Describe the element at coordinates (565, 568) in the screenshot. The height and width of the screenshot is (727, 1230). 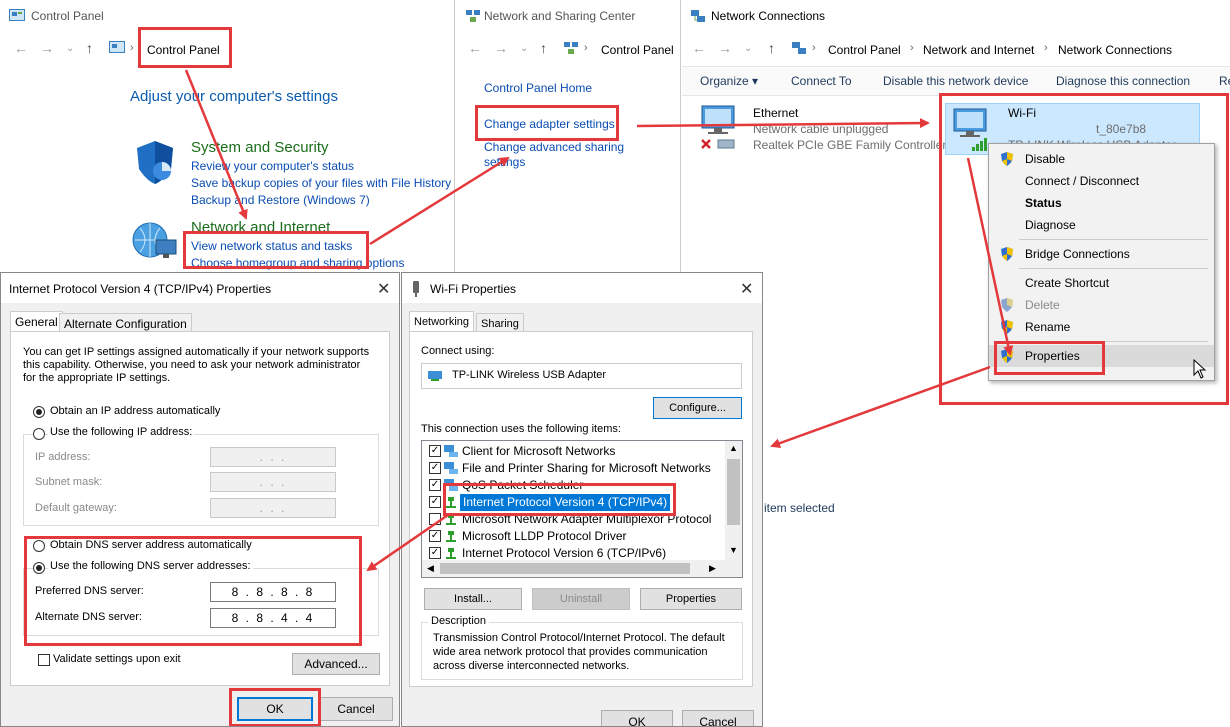
I see `hscrollbar-thumb` at that location.